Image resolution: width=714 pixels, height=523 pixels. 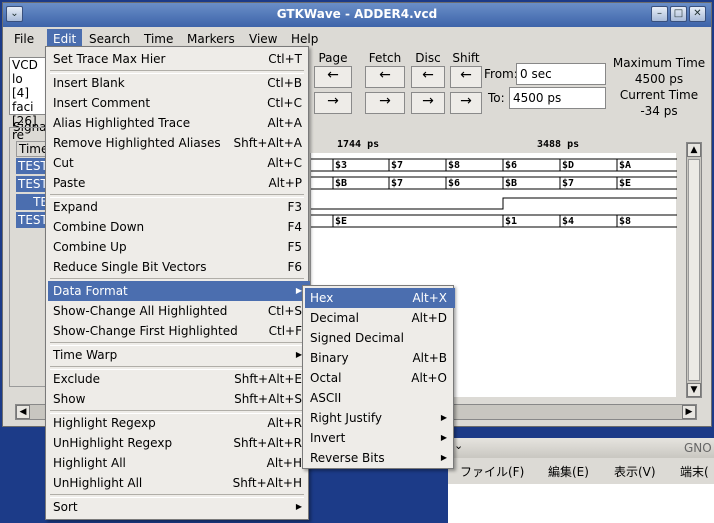 What do you see at coordinates (145, 331) in the screenshot?
I see `menu-item-label: Show-Change First Highlighted` at bounding box center [145, 331].